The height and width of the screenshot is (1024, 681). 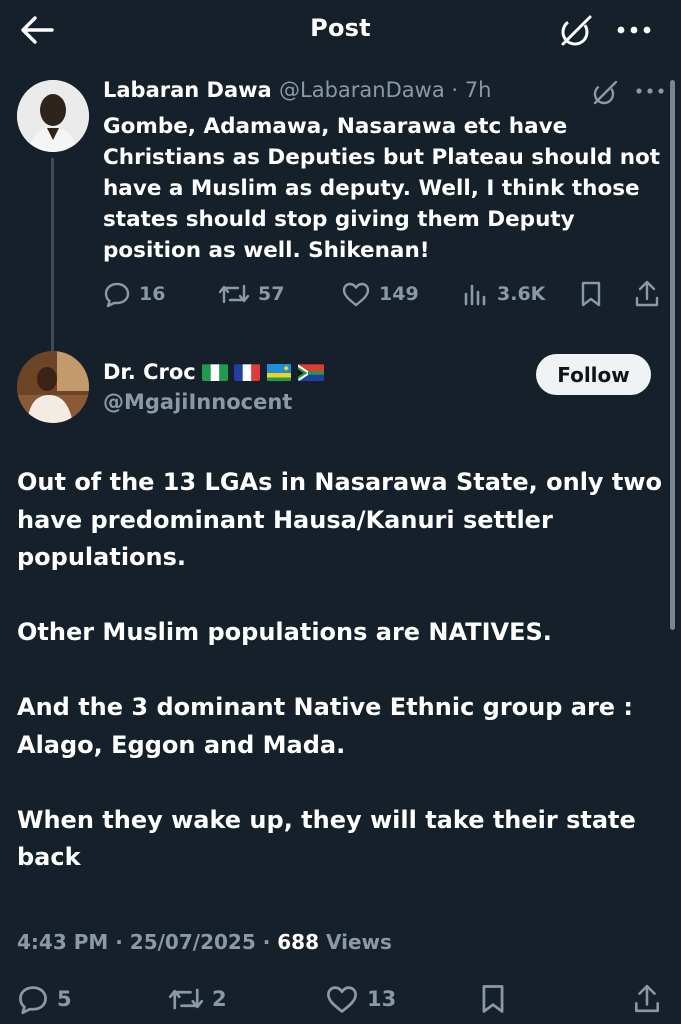 I want to click on author-name: Dr. Croc, so click(x=149, y=372).